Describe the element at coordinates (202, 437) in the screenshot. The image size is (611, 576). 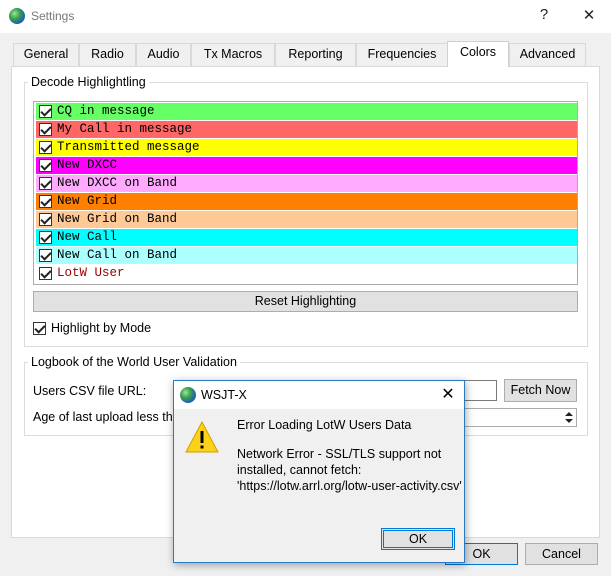
I see `warning-icon` at that location.